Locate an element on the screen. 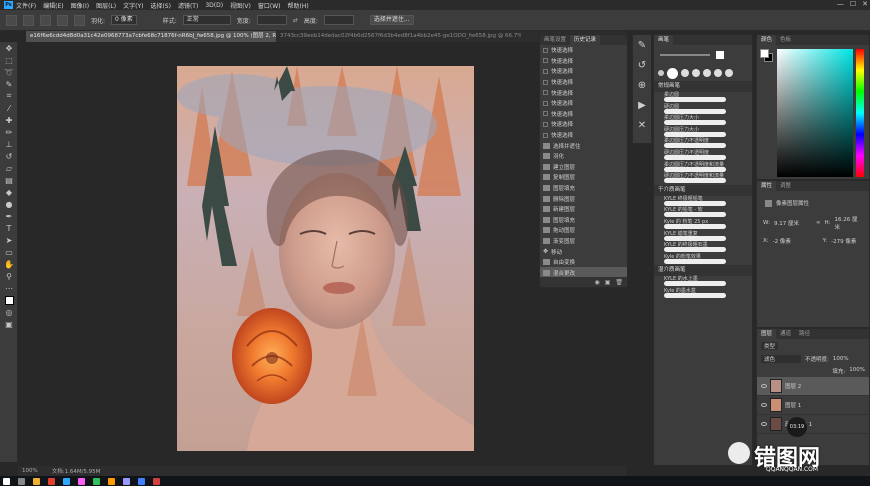  history-brush-tool-icon: ↺ is located at coordinates (9, 156).